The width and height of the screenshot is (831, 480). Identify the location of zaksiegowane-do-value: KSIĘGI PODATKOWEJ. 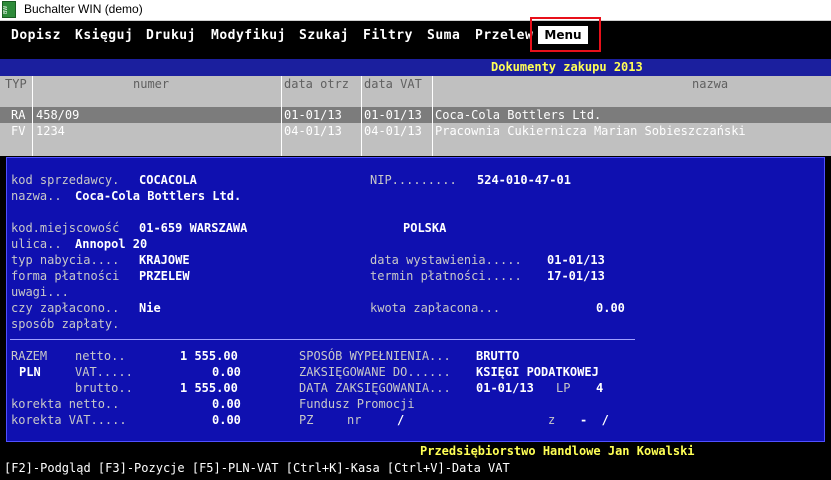
(537, 372).